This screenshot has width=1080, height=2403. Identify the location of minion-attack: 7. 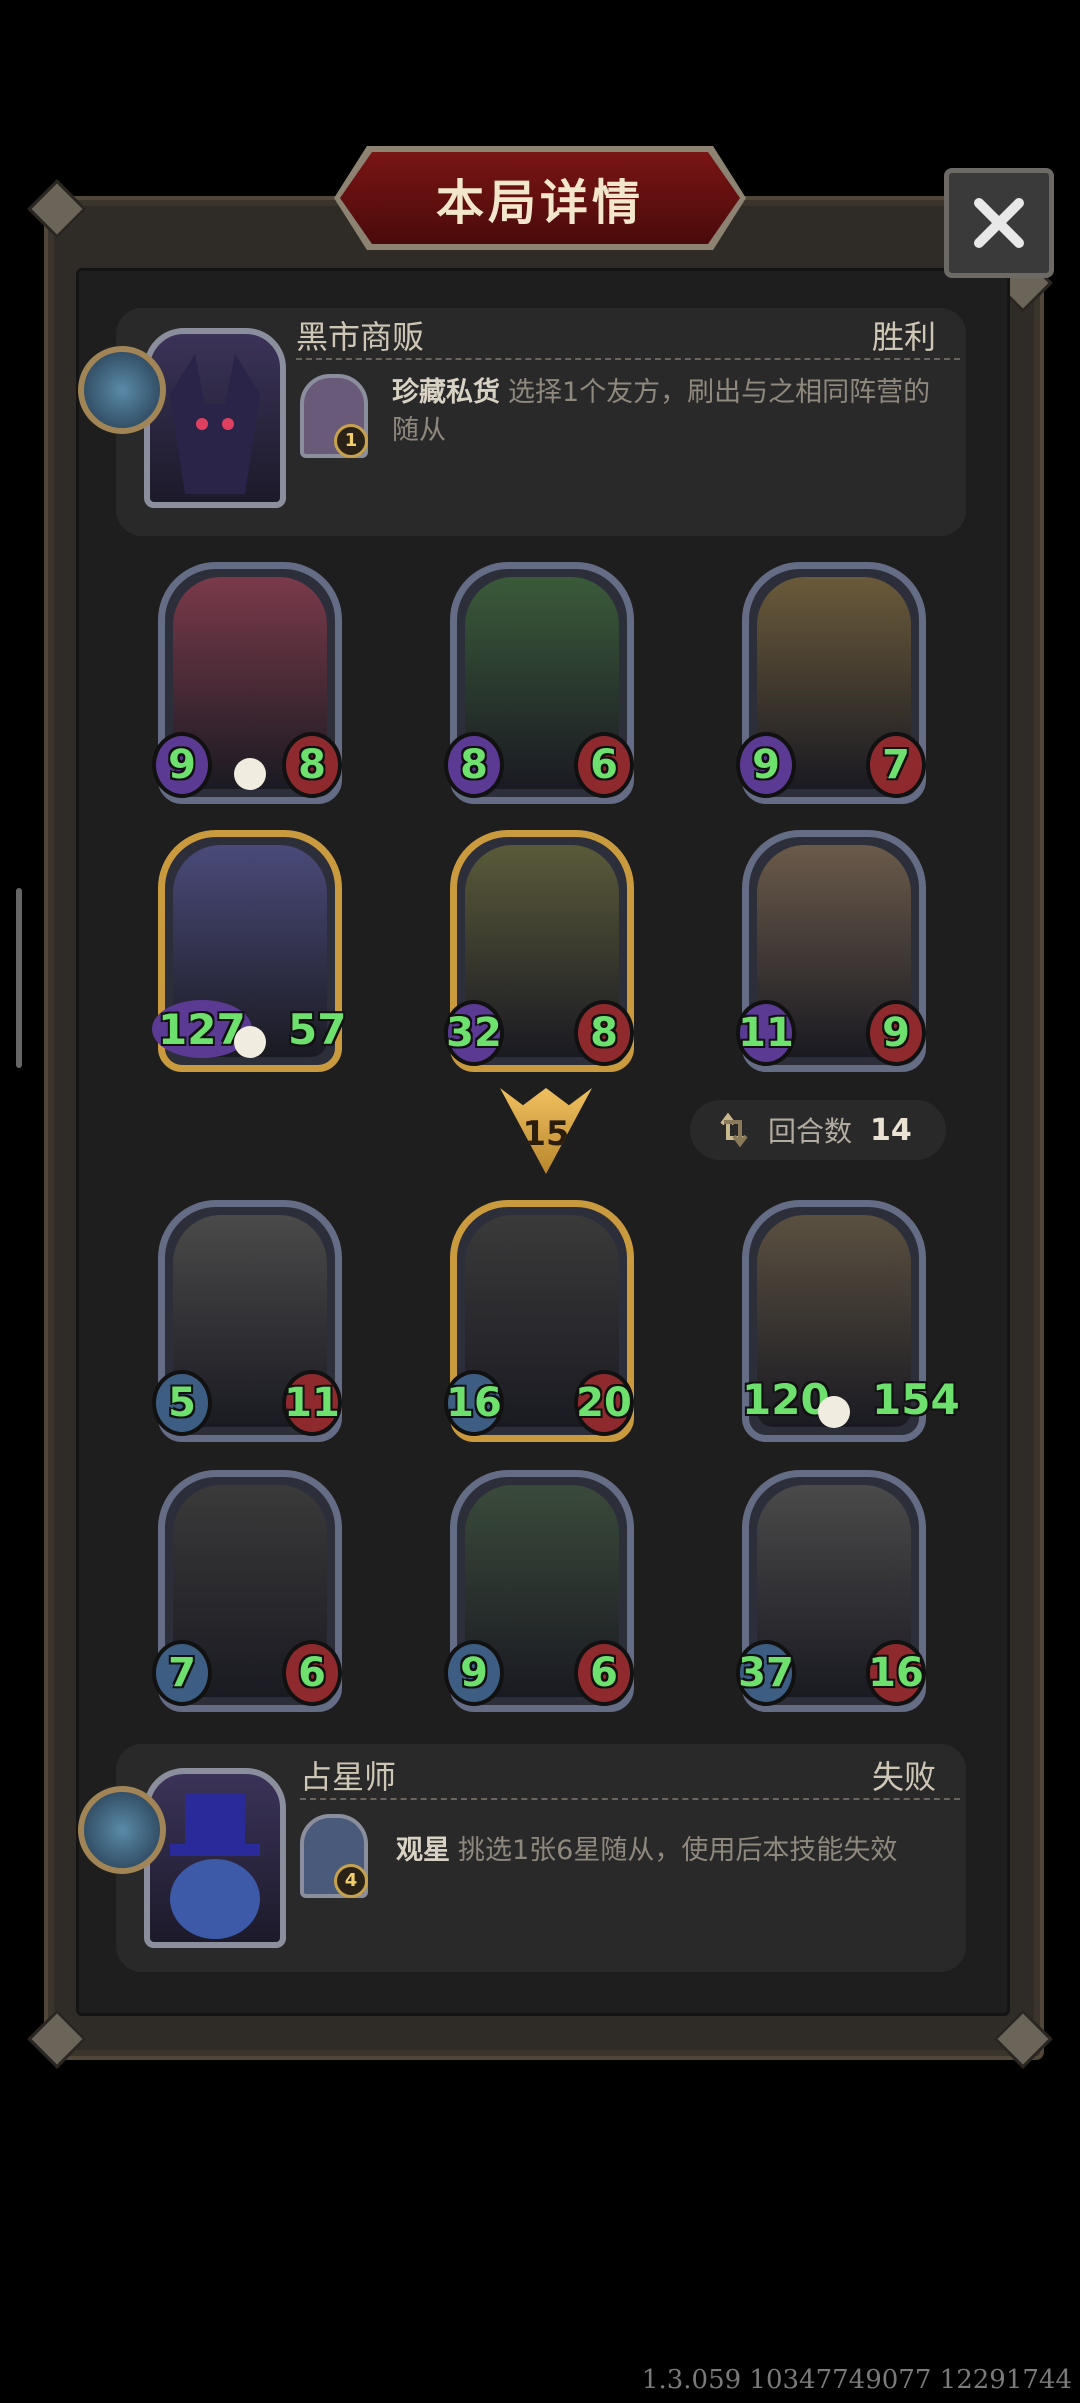
(182, 1673).